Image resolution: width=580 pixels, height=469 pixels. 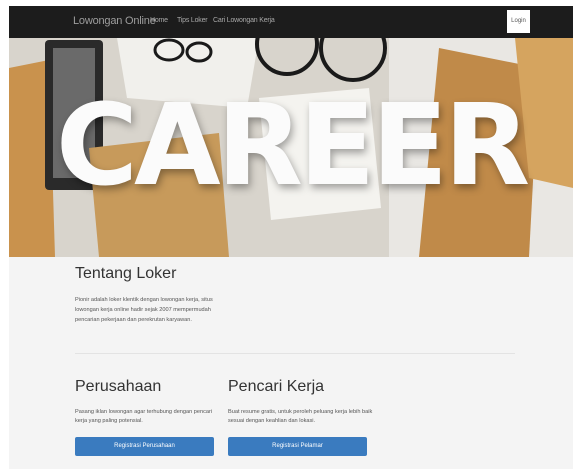 I want to click on register-jobseeker-button: Registrasi Pelamar, so click(x=297, y=446).